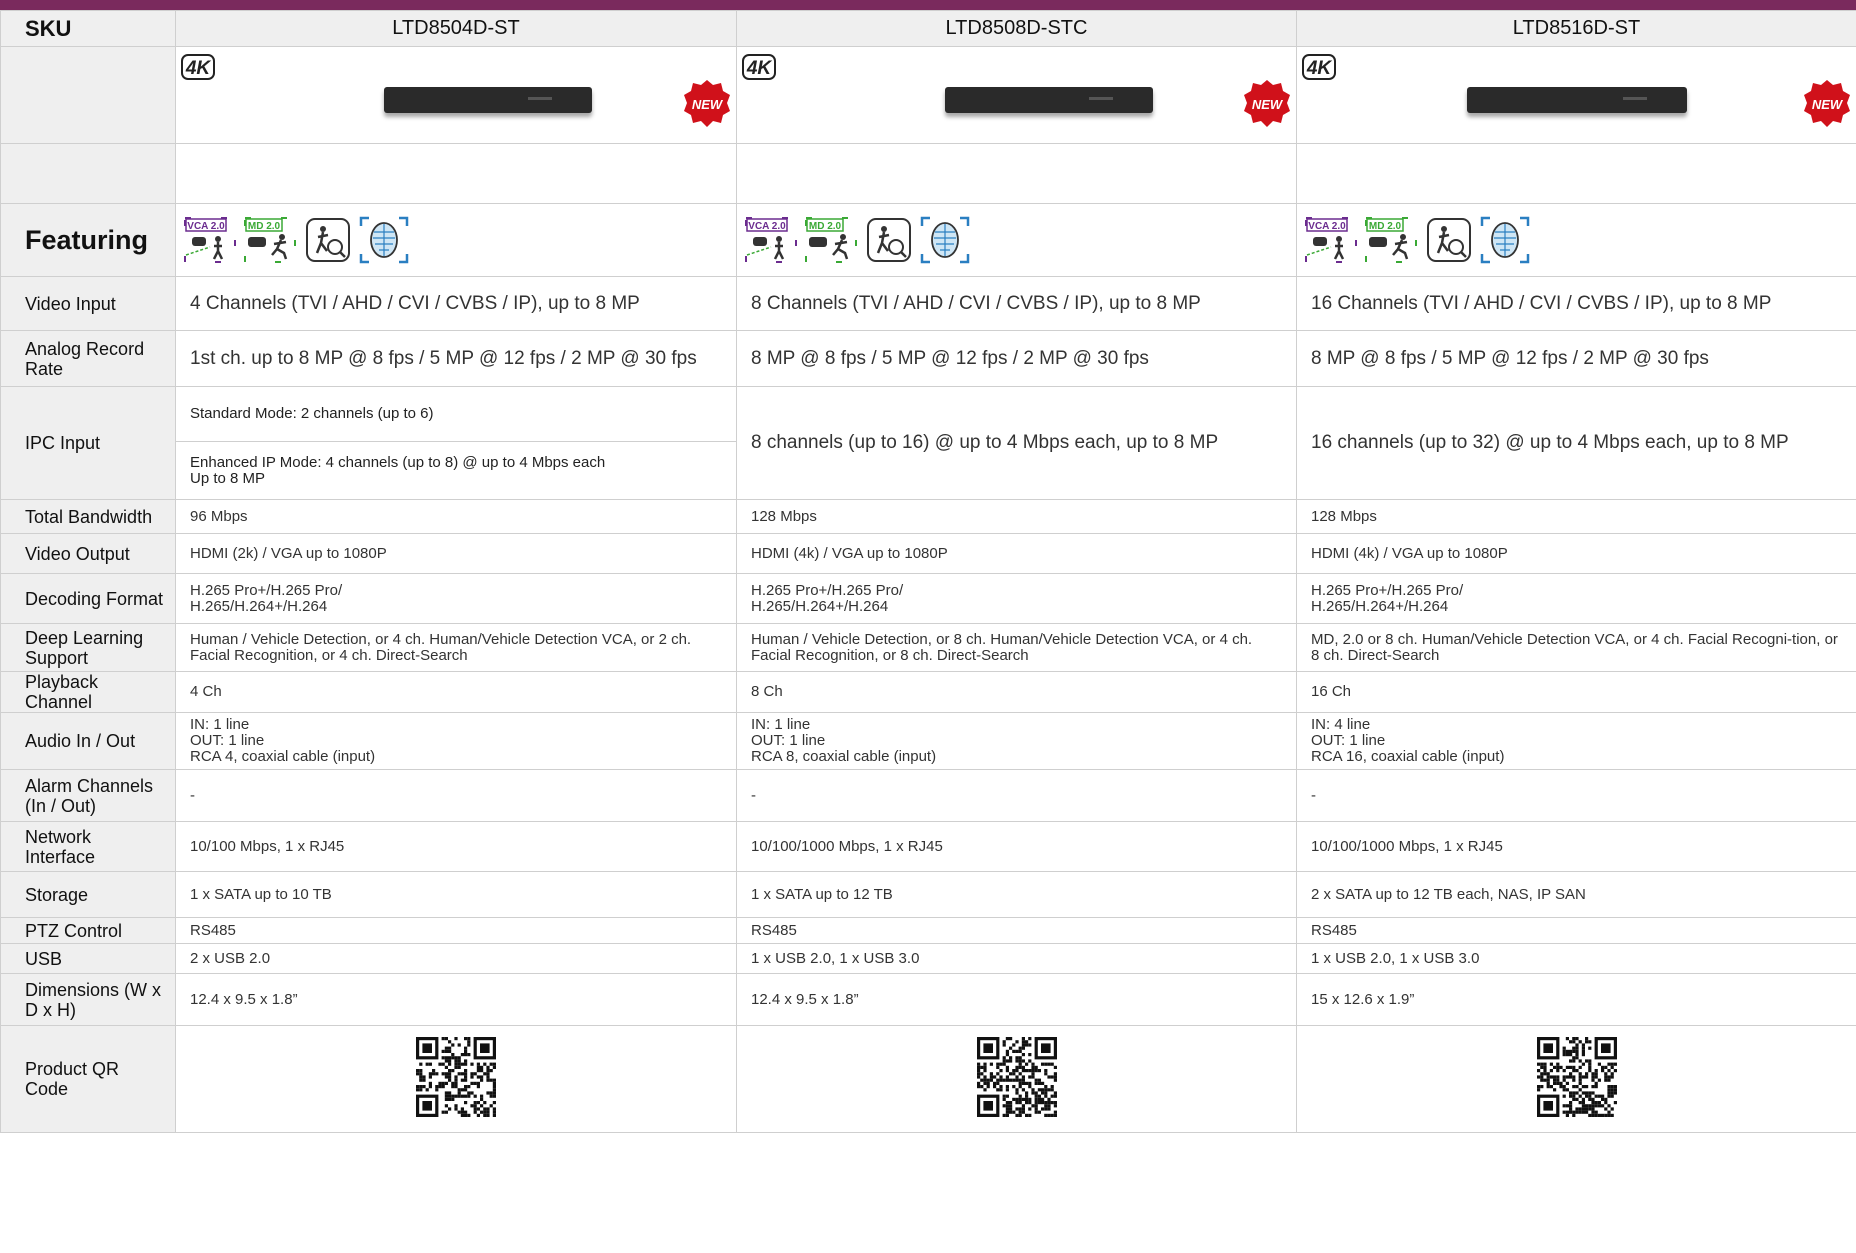 This screenshot has width=1856, height=1253. Describe the element at coordinates (1385, 226) in the screenshot. I see `svg-text: MD 2.0` at that location.